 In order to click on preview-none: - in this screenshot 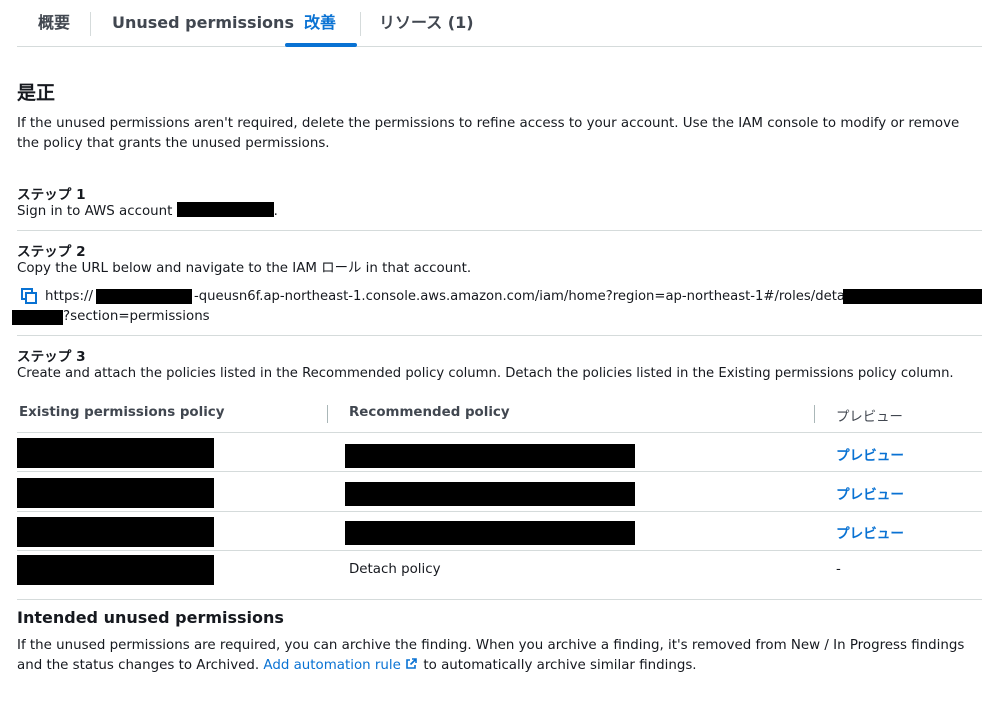, I will do `click(838, 569)`.